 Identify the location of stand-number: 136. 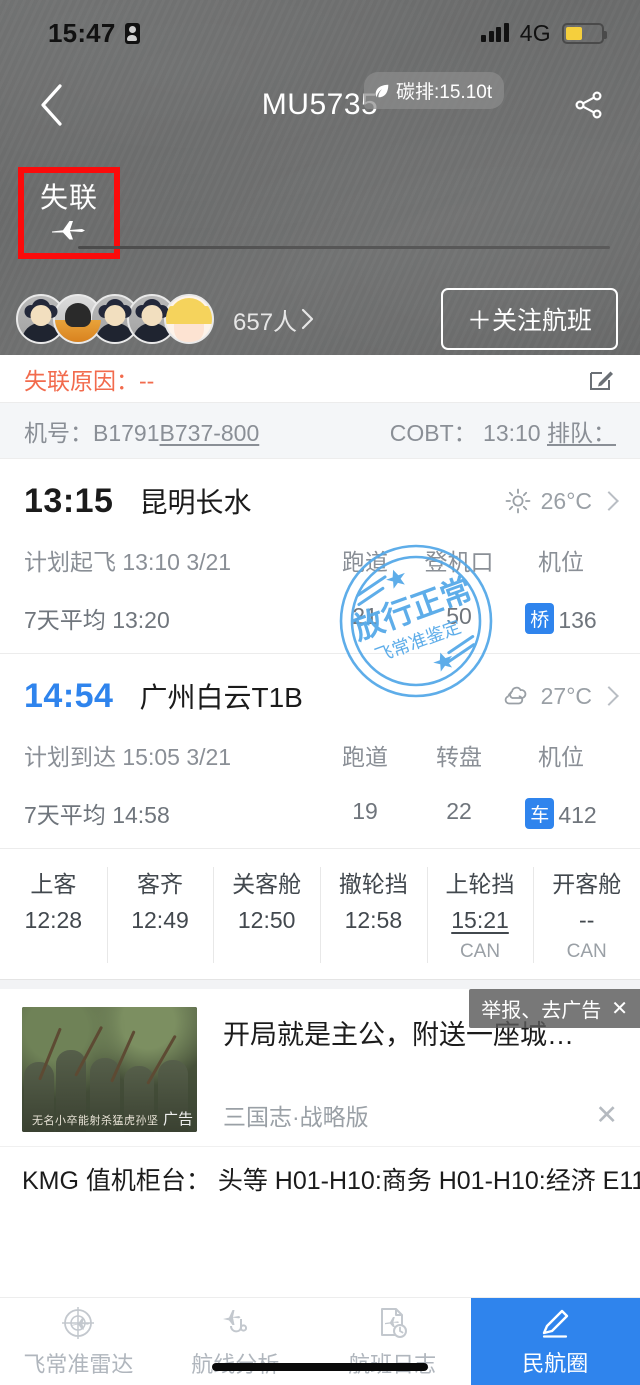
(577, 619).